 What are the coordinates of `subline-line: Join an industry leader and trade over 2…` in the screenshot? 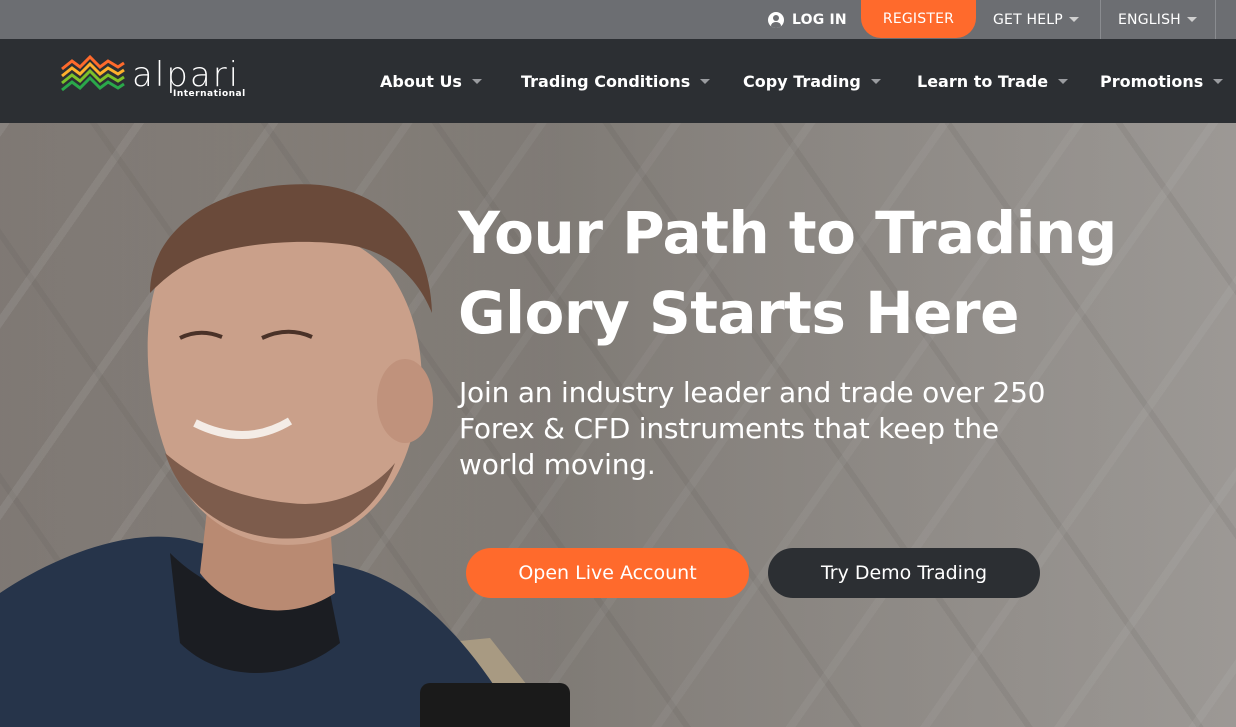 It's located at (752, 392).